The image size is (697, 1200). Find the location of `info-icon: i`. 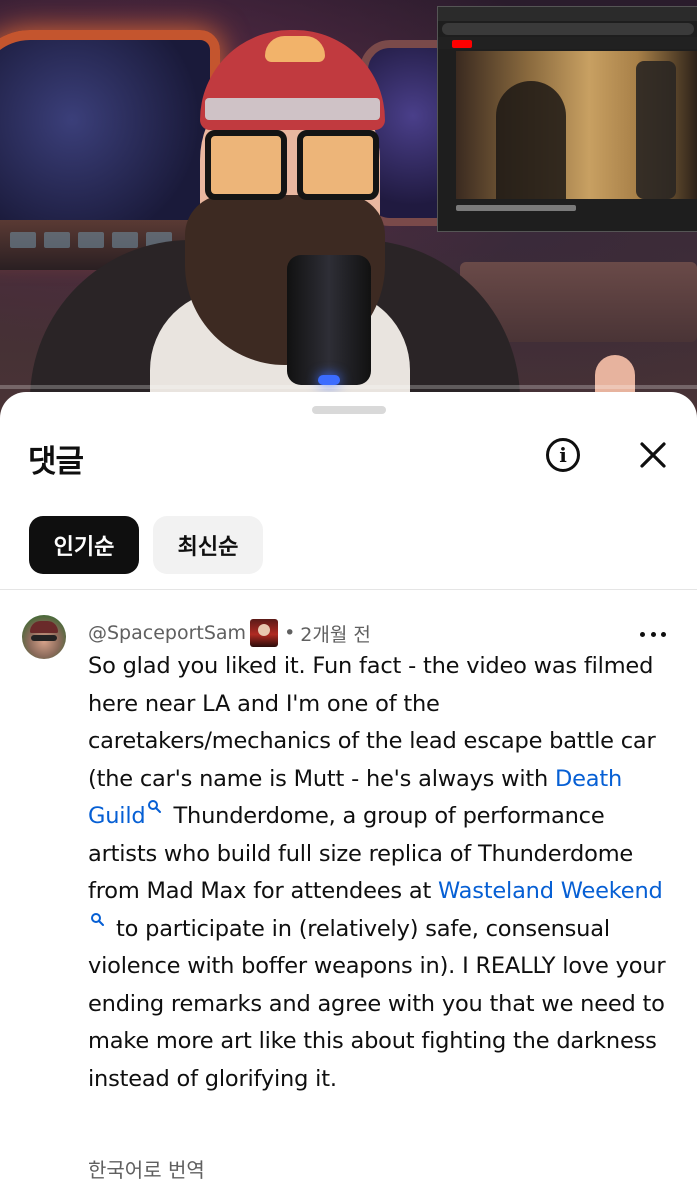

info-icon: i is located at coordinates (563, 455).